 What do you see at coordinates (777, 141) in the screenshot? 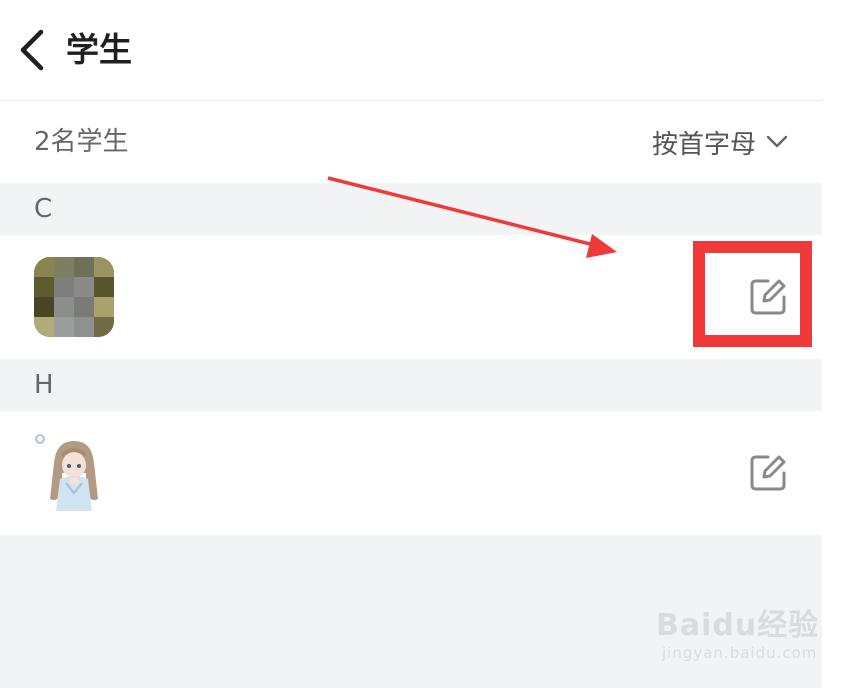
I see `chevron-down-icon` at bounding box center [777, 141].